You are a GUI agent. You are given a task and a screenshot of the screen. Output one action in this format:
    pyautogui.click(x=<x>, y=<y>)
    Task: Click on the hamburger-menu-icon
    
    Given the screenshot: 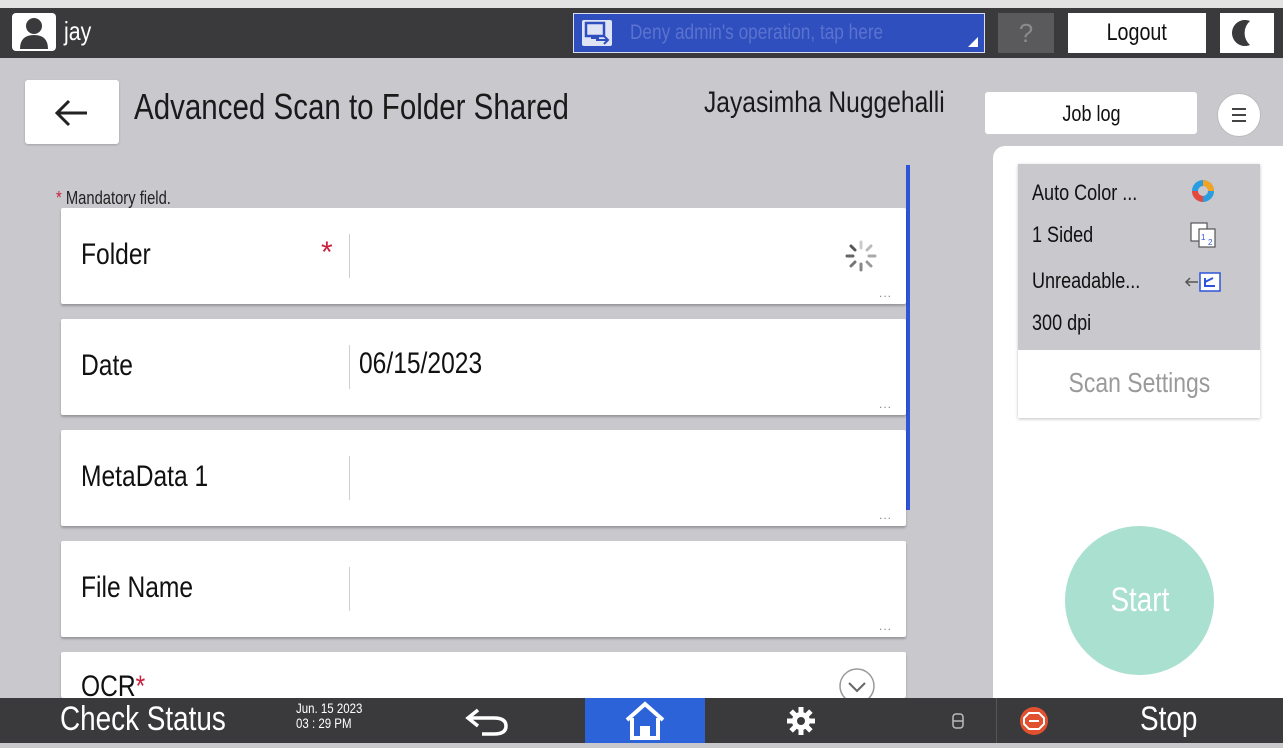 What is the action you would take?
    pyautogui.click(x=1239, y=115)
    